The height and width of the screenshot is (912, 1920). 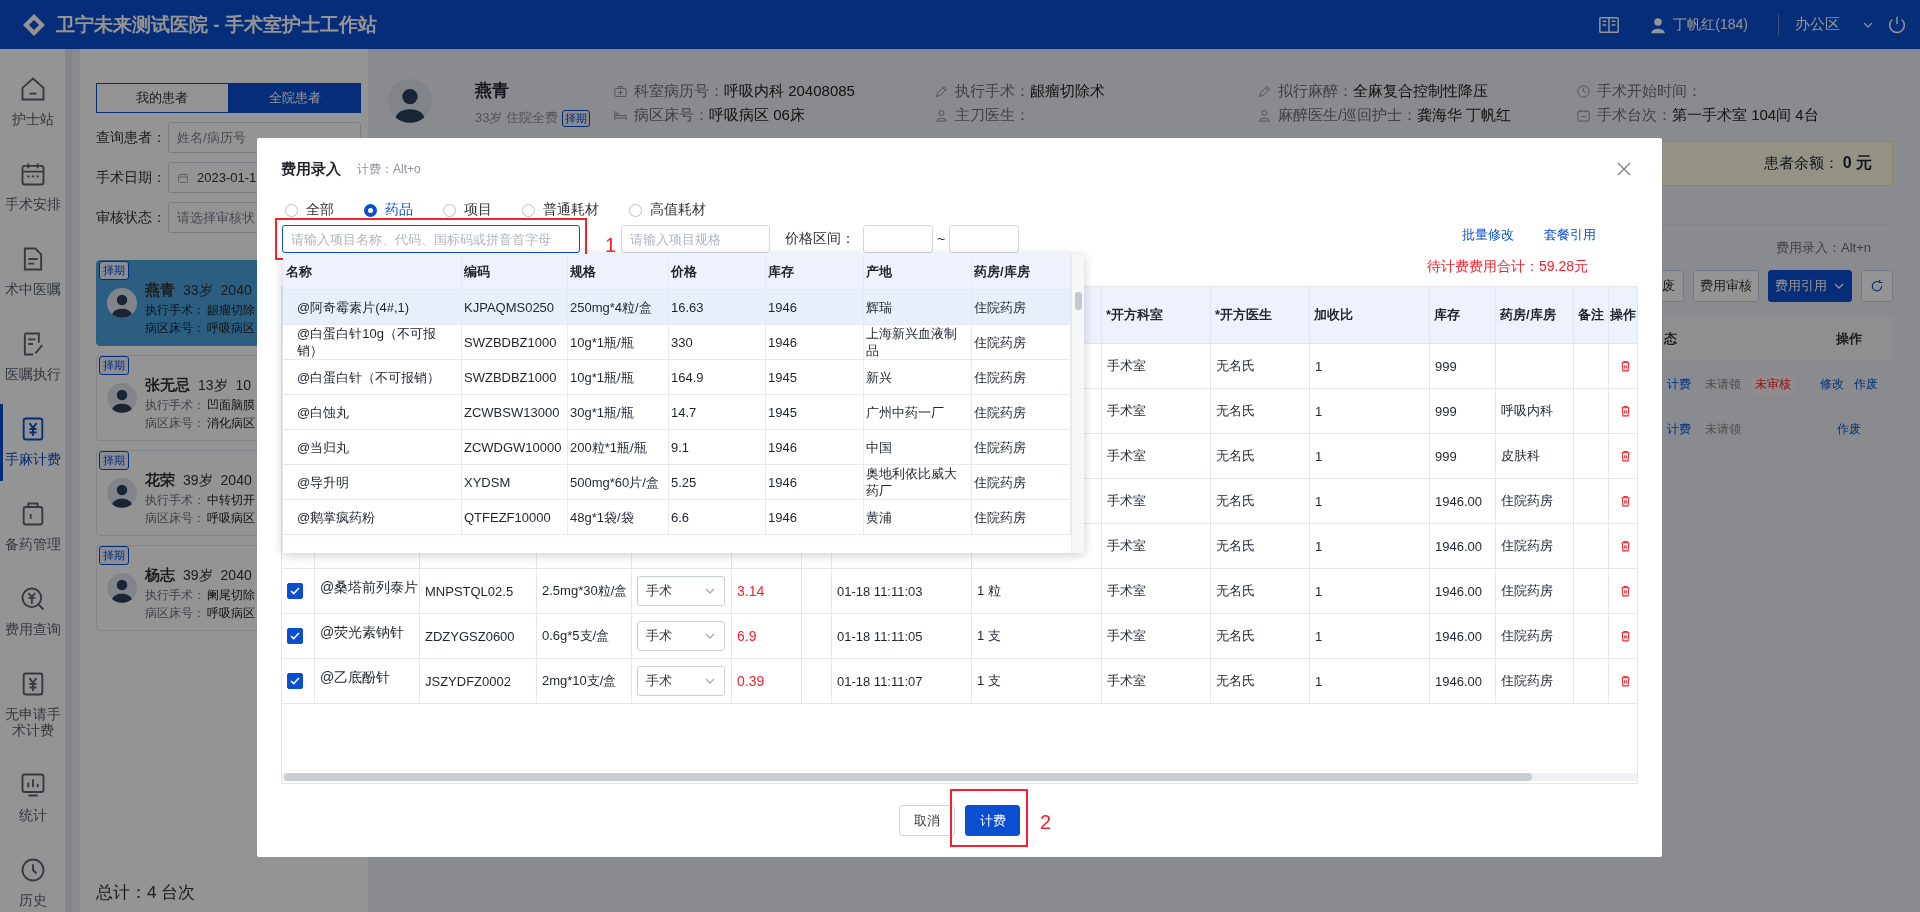 I want to click on table-cell: 1945, so click(x=815, y=377).